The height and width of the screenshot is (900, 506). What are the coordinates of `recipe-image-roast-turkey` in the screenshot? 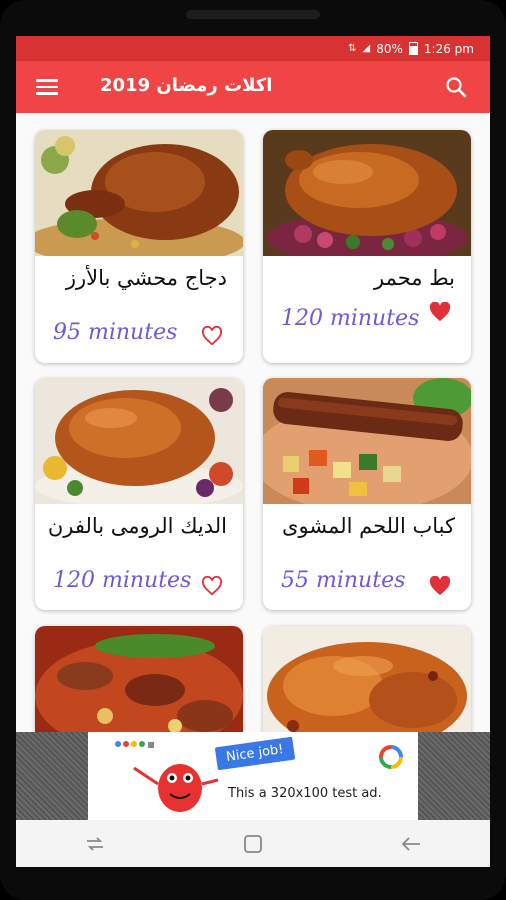 It's located at (139, 441).